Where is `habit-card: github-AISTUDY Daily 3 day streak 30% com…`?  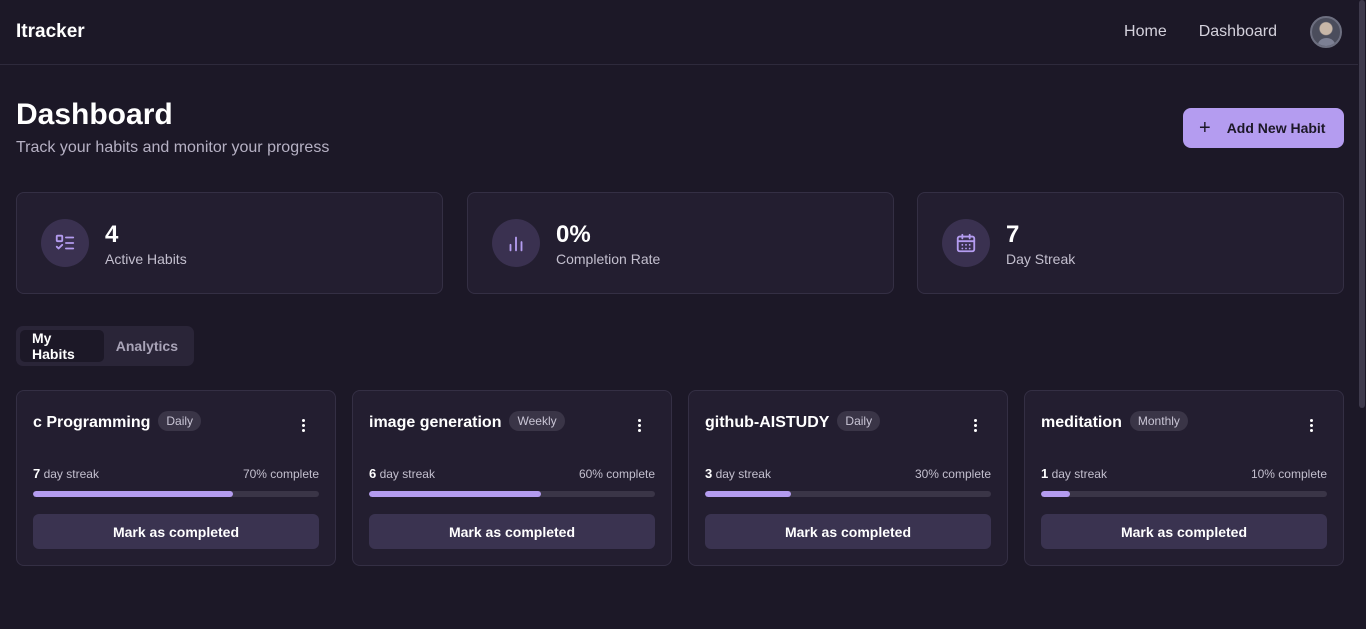
habit-card: github-AISTUDY Daily 3 day streak 30% com… is located at coordinates (848, 478).